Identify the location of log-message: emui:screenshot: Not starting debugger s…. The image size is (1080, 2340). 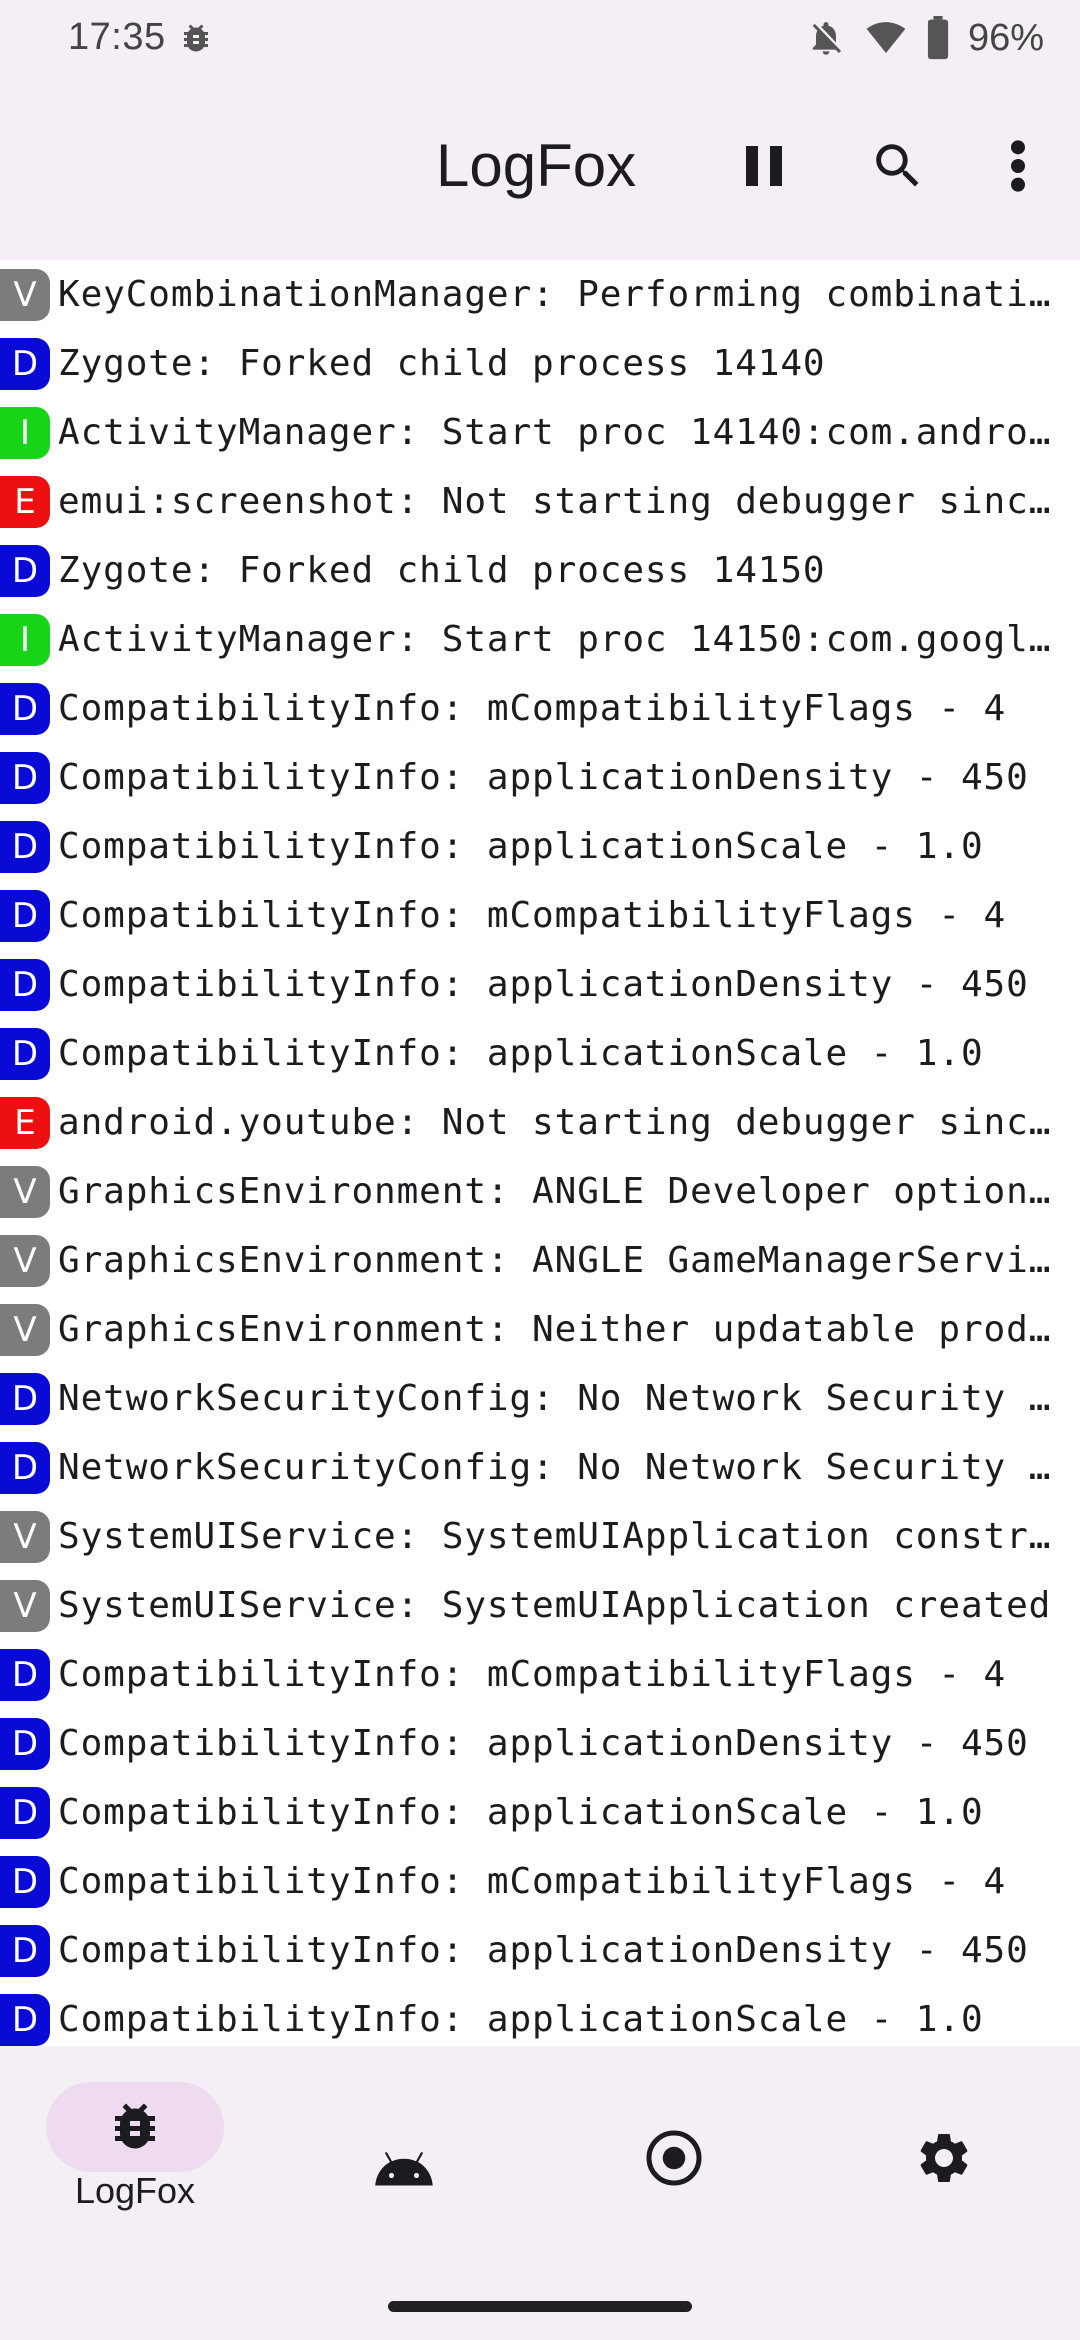
(563, 501).